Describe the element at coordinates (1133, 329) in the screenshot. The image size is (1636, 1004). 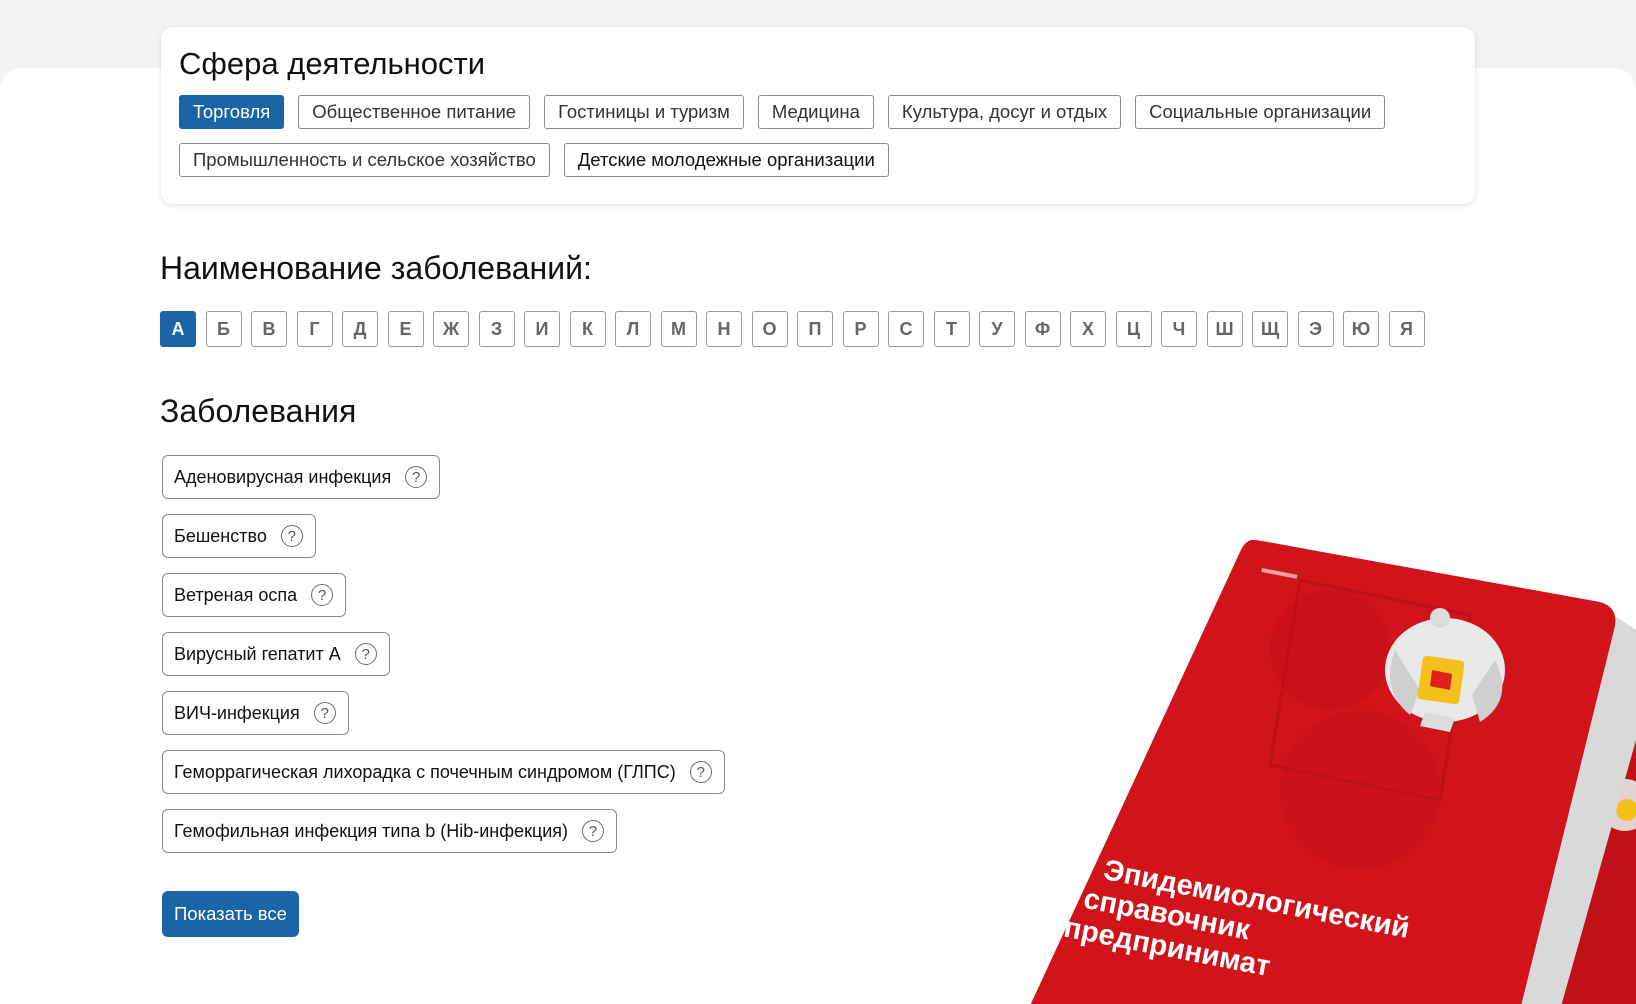
I see `letter-filter-22: Ц` at that location.